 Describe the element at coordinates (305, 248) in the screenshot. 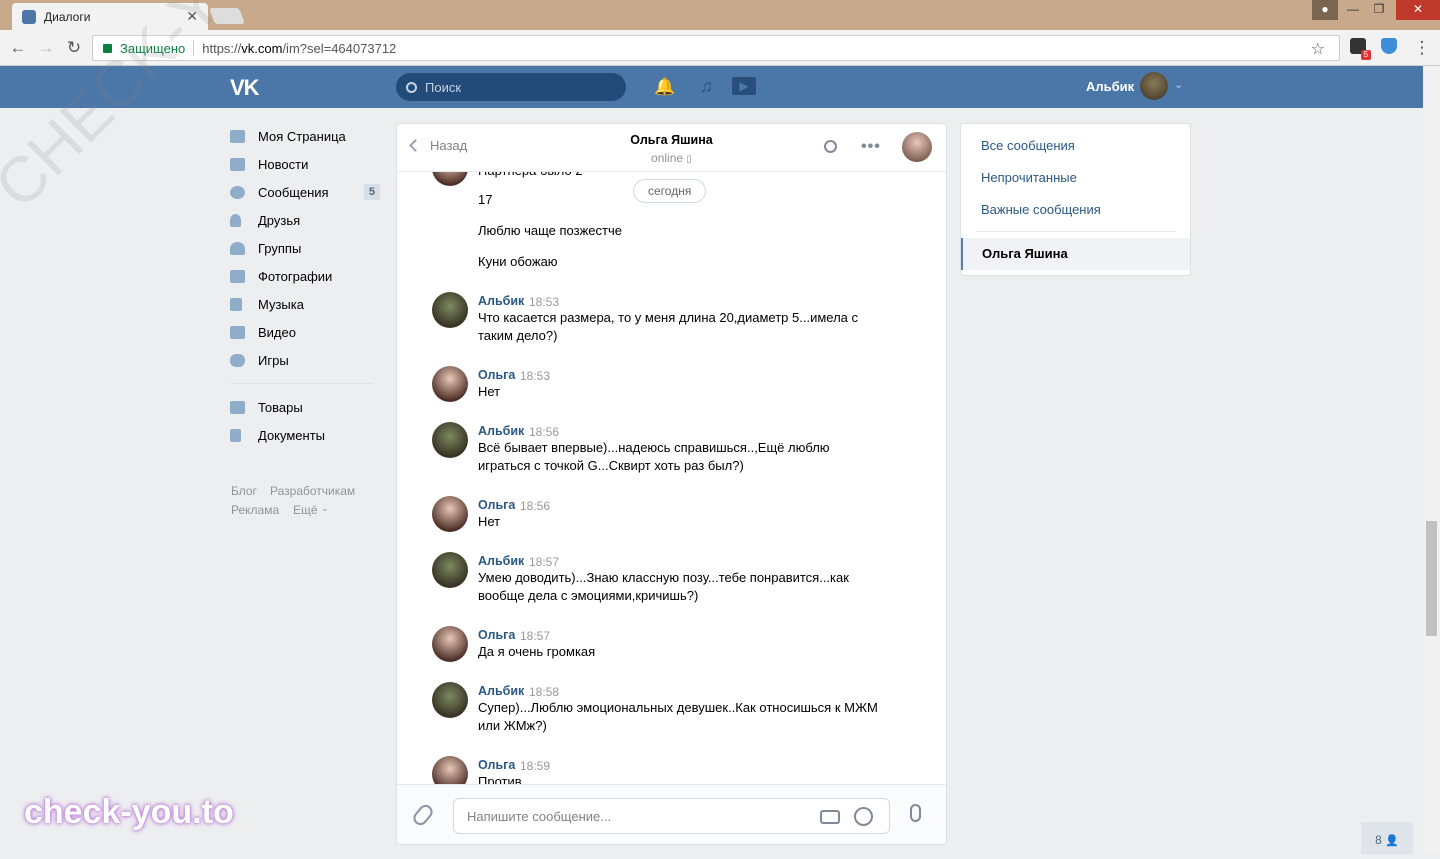

I see `menu-item-groups: Группы` at that location.